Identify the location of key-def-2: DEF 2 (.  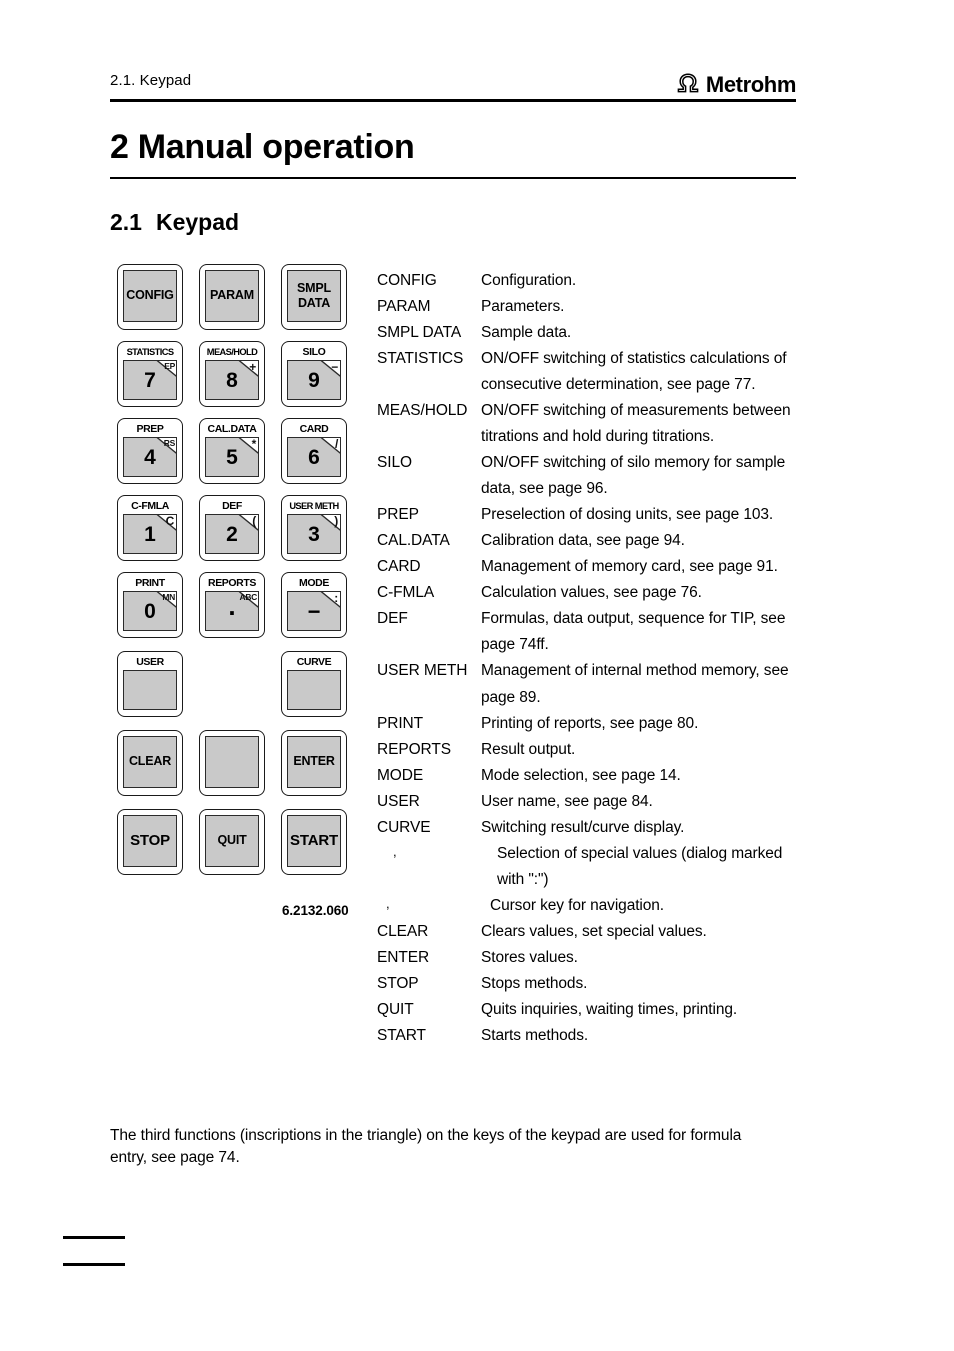
(232, 528).